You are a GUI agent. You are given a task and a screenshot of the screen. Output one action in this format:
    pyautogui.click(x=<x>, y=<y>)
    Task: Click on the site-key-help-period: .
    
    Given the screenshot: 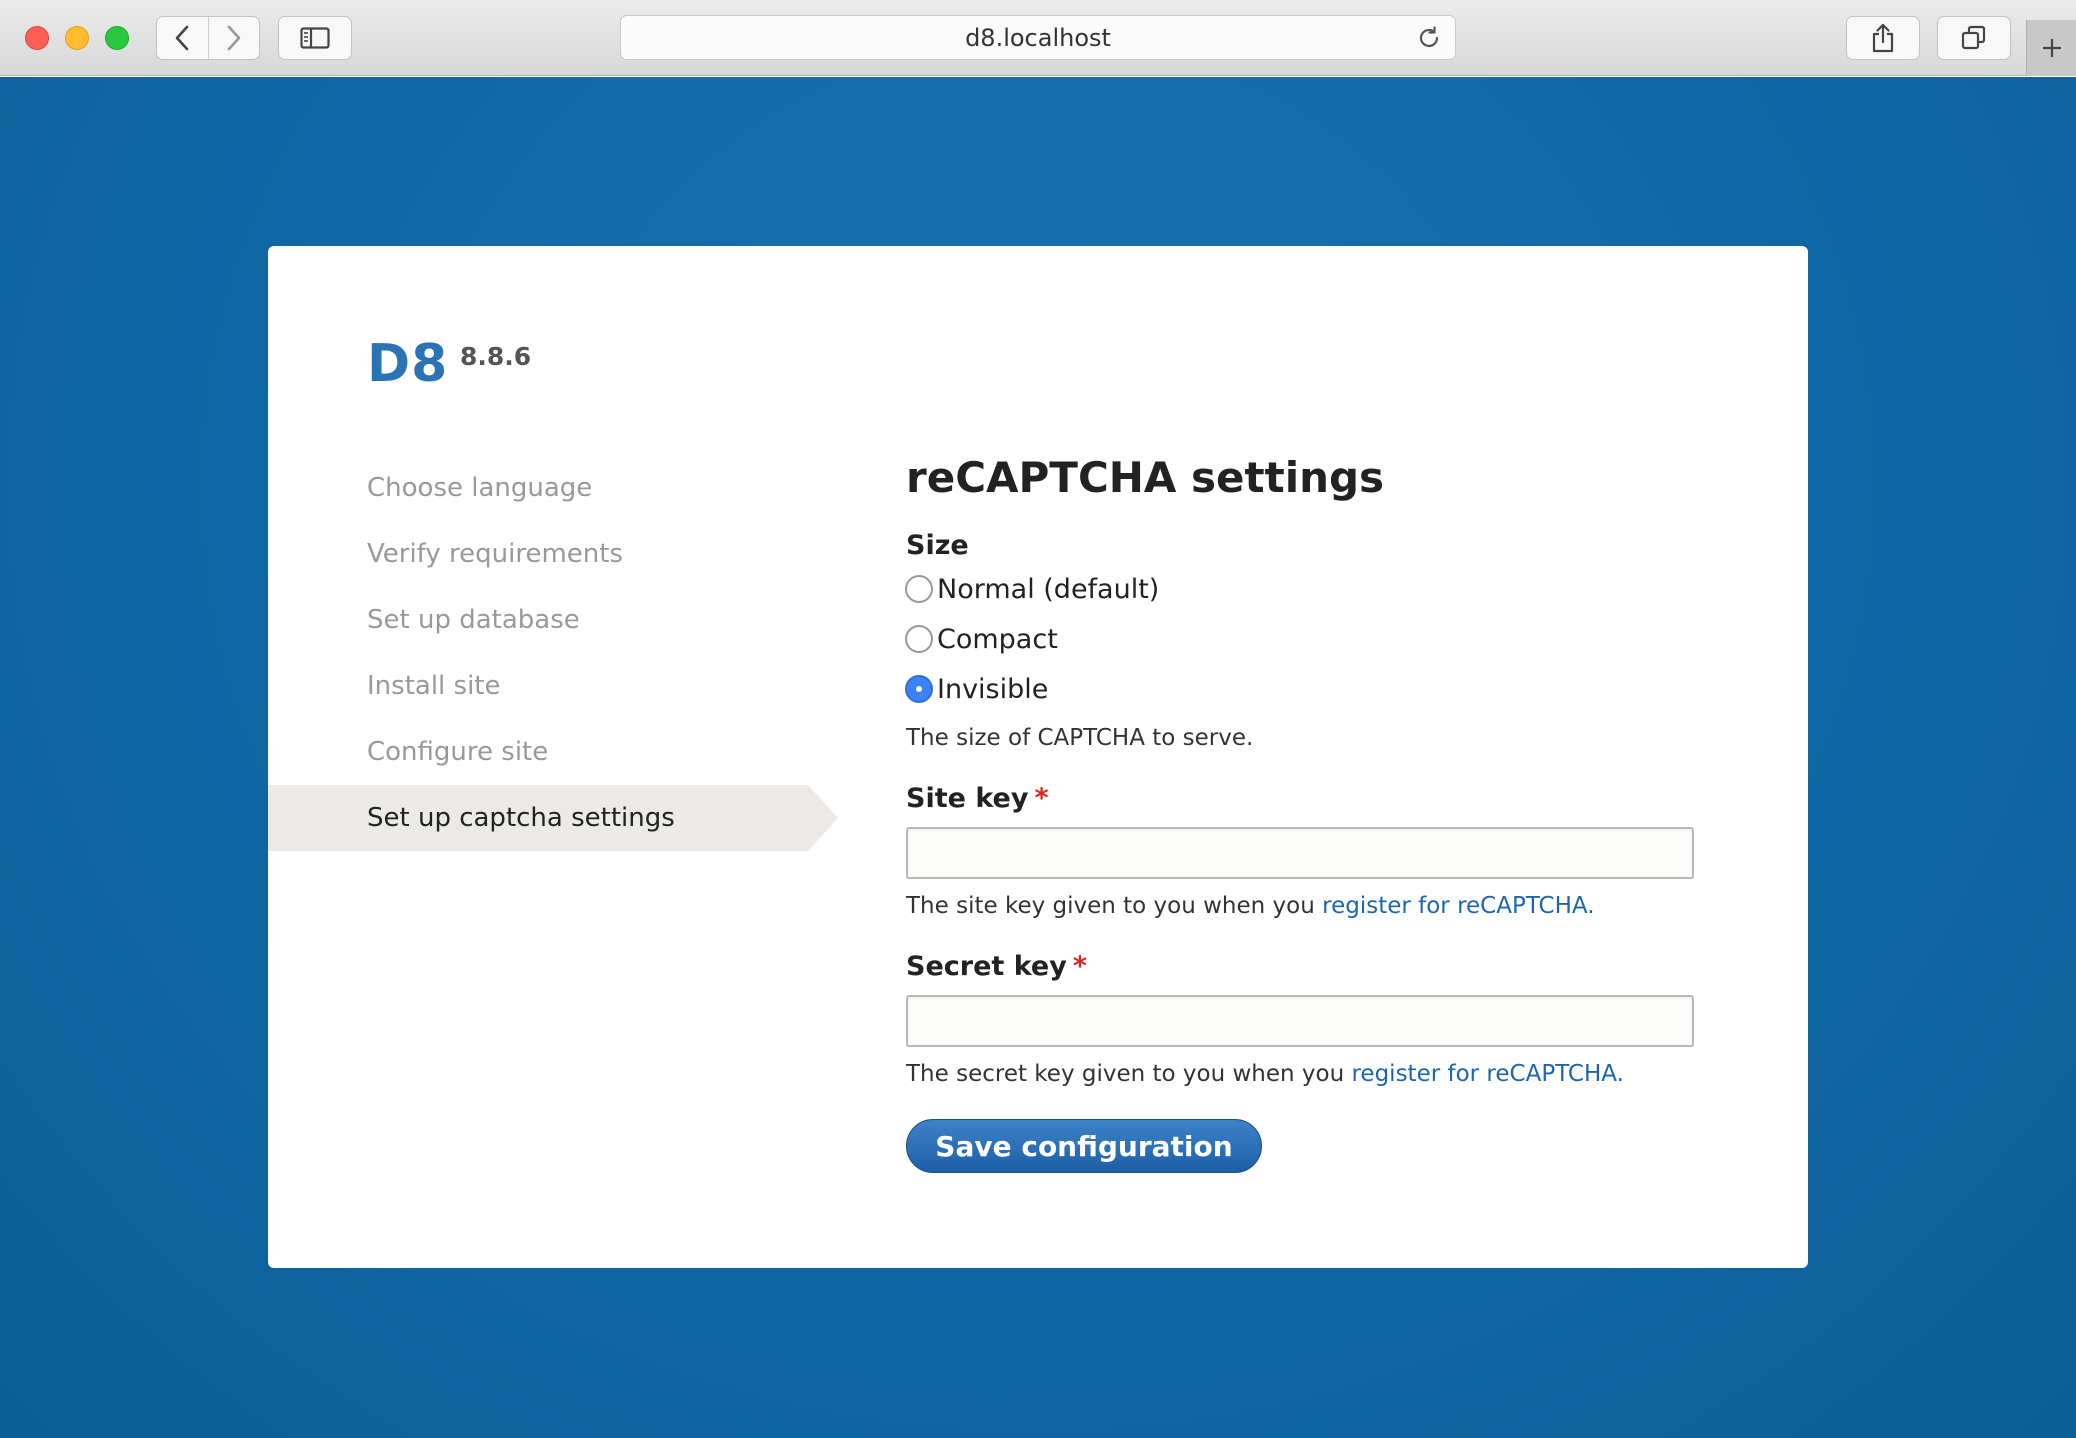 What is the action you would take?
    pyautogui.click(x=1591, y=906)
    